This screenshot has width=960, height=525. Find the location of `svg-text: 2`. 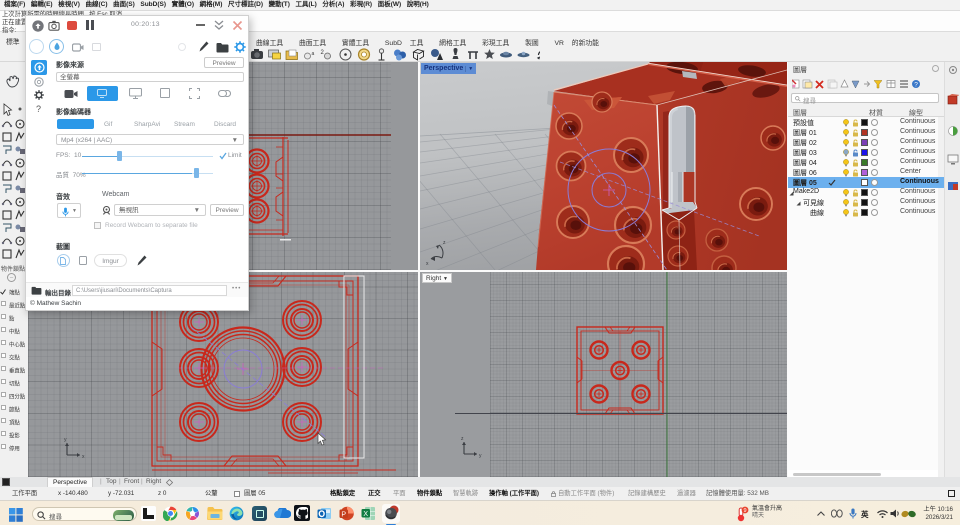

svg-text: 2 is located at coordinates (323, 53).